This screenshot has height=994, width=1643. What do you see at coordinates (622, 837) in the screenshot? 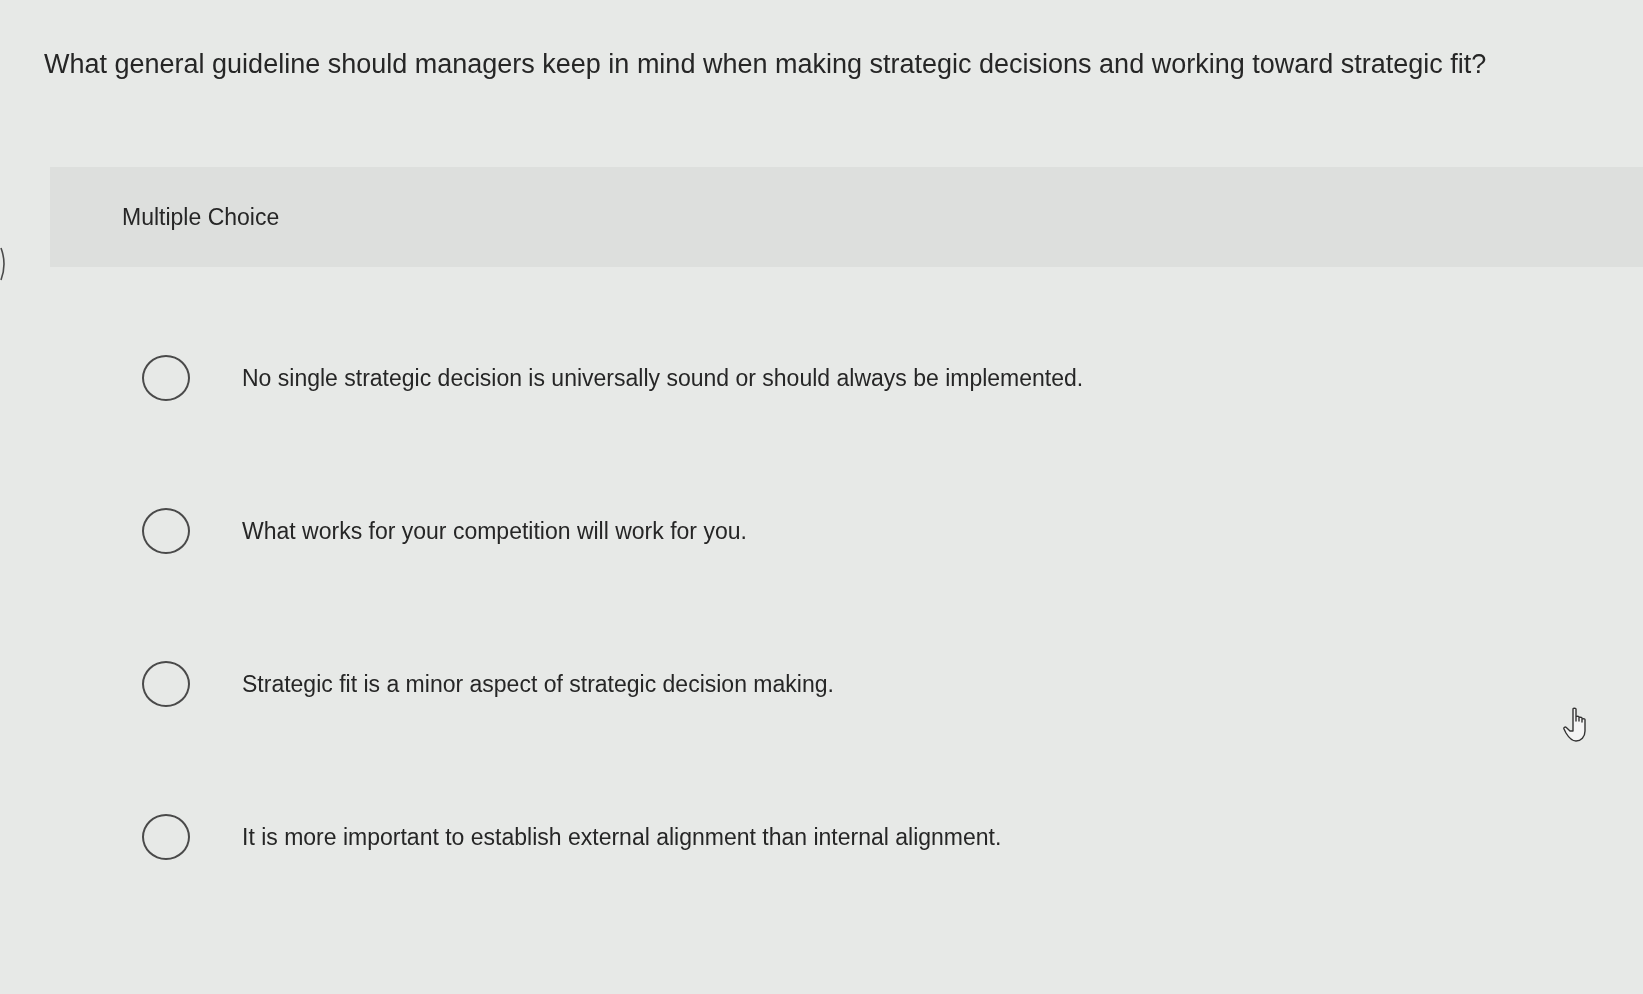
I see `option-text: It is more important to establish external alignment than internal alignment.` at bounding box center [622, 837].